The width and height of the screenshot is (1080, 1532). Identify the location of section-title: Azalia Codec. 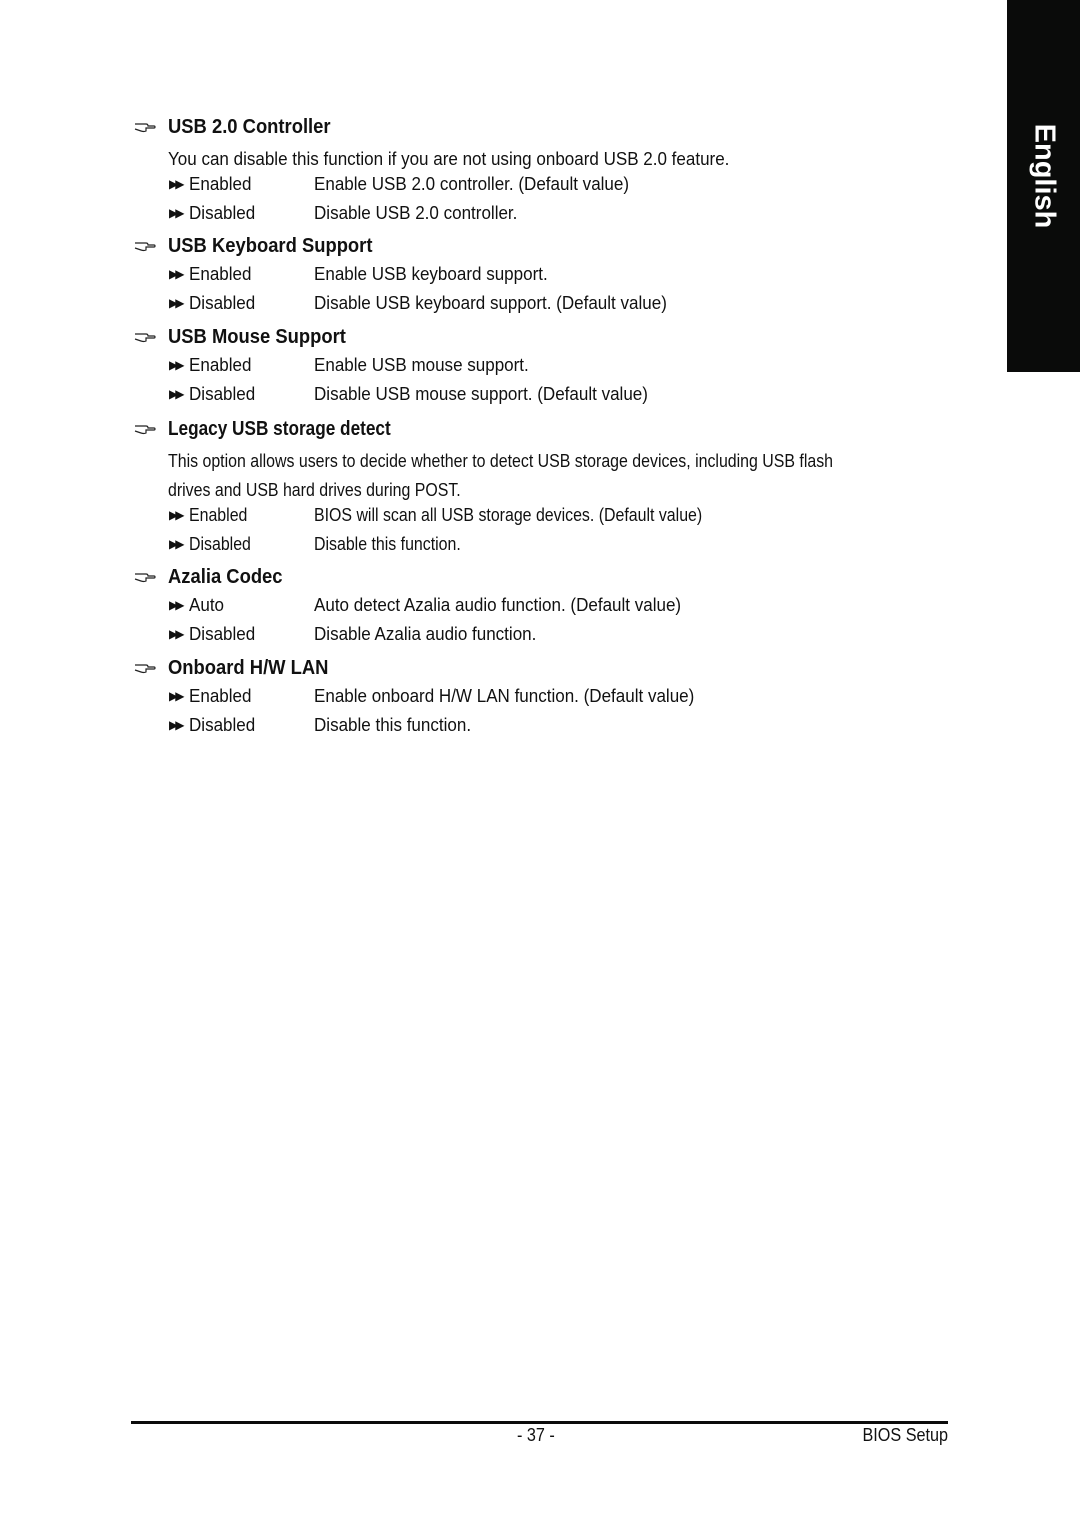
(225, 577).